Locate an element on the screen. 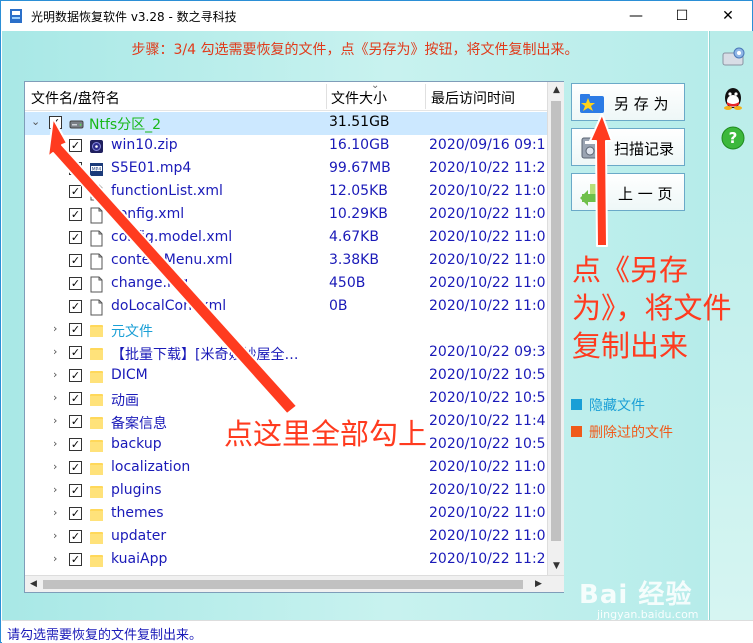  collapse-arrow-icon: ⌄ is located at coordinates (35, 121).